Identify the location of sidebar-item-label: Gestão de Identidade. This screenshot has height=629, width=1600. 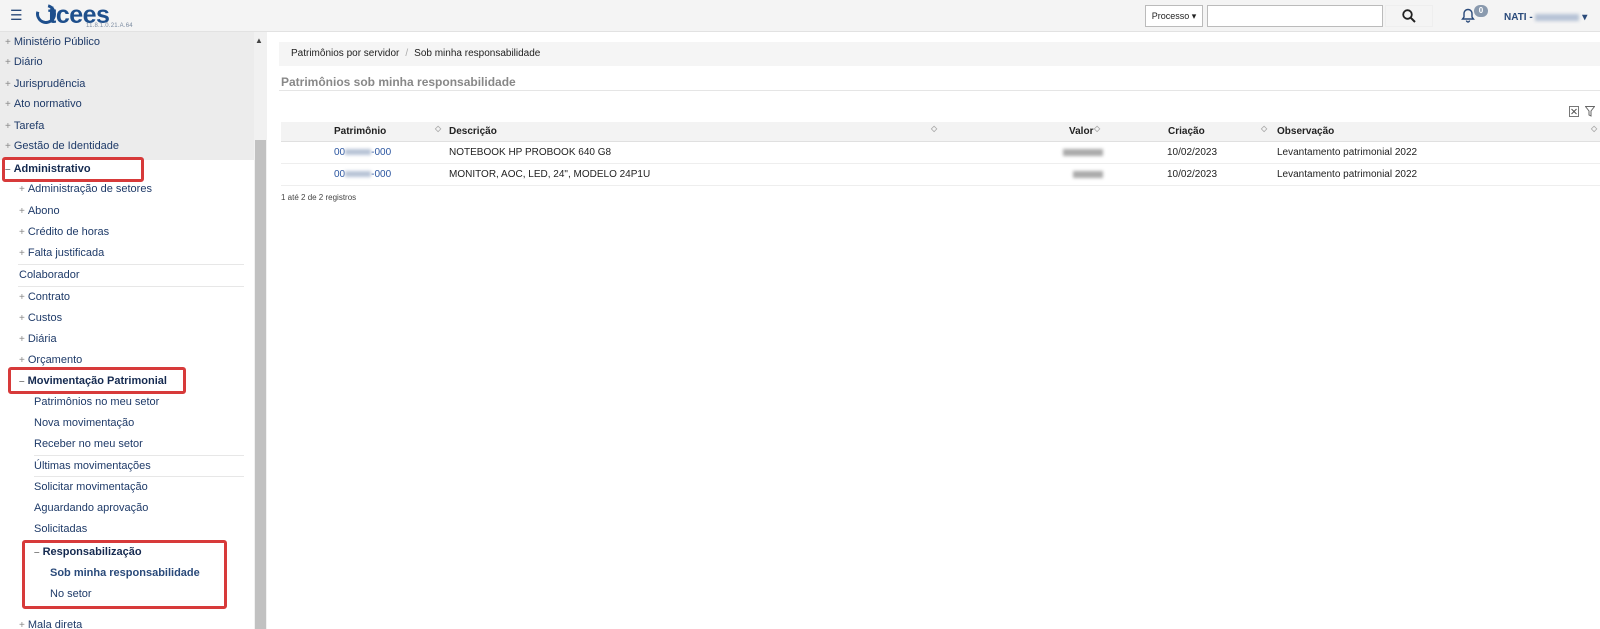
(66, 146).